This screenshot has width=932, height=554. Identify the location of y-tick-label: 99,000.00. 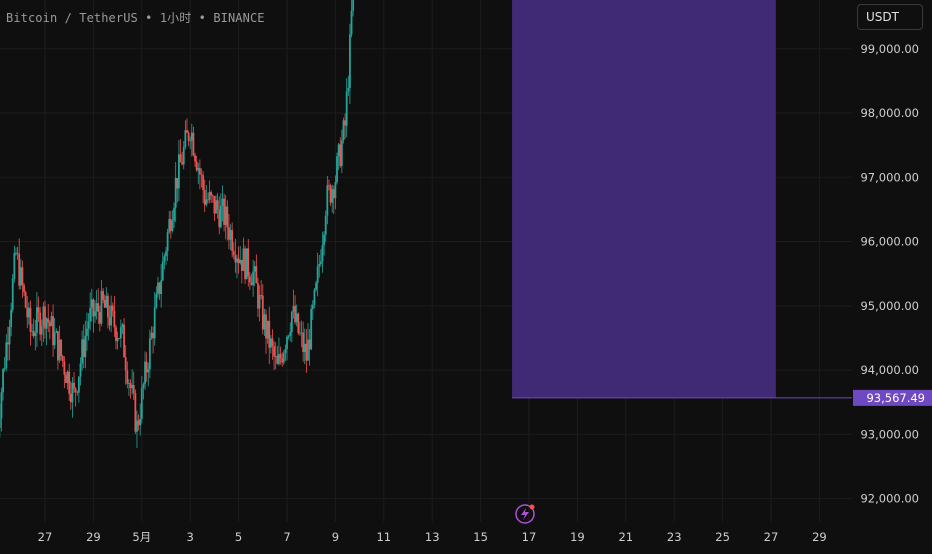
(889, 49).